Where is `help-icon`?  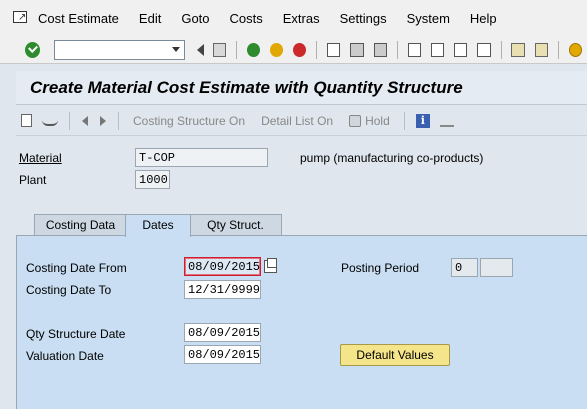 help-icon is located at coordinates (575, 49).